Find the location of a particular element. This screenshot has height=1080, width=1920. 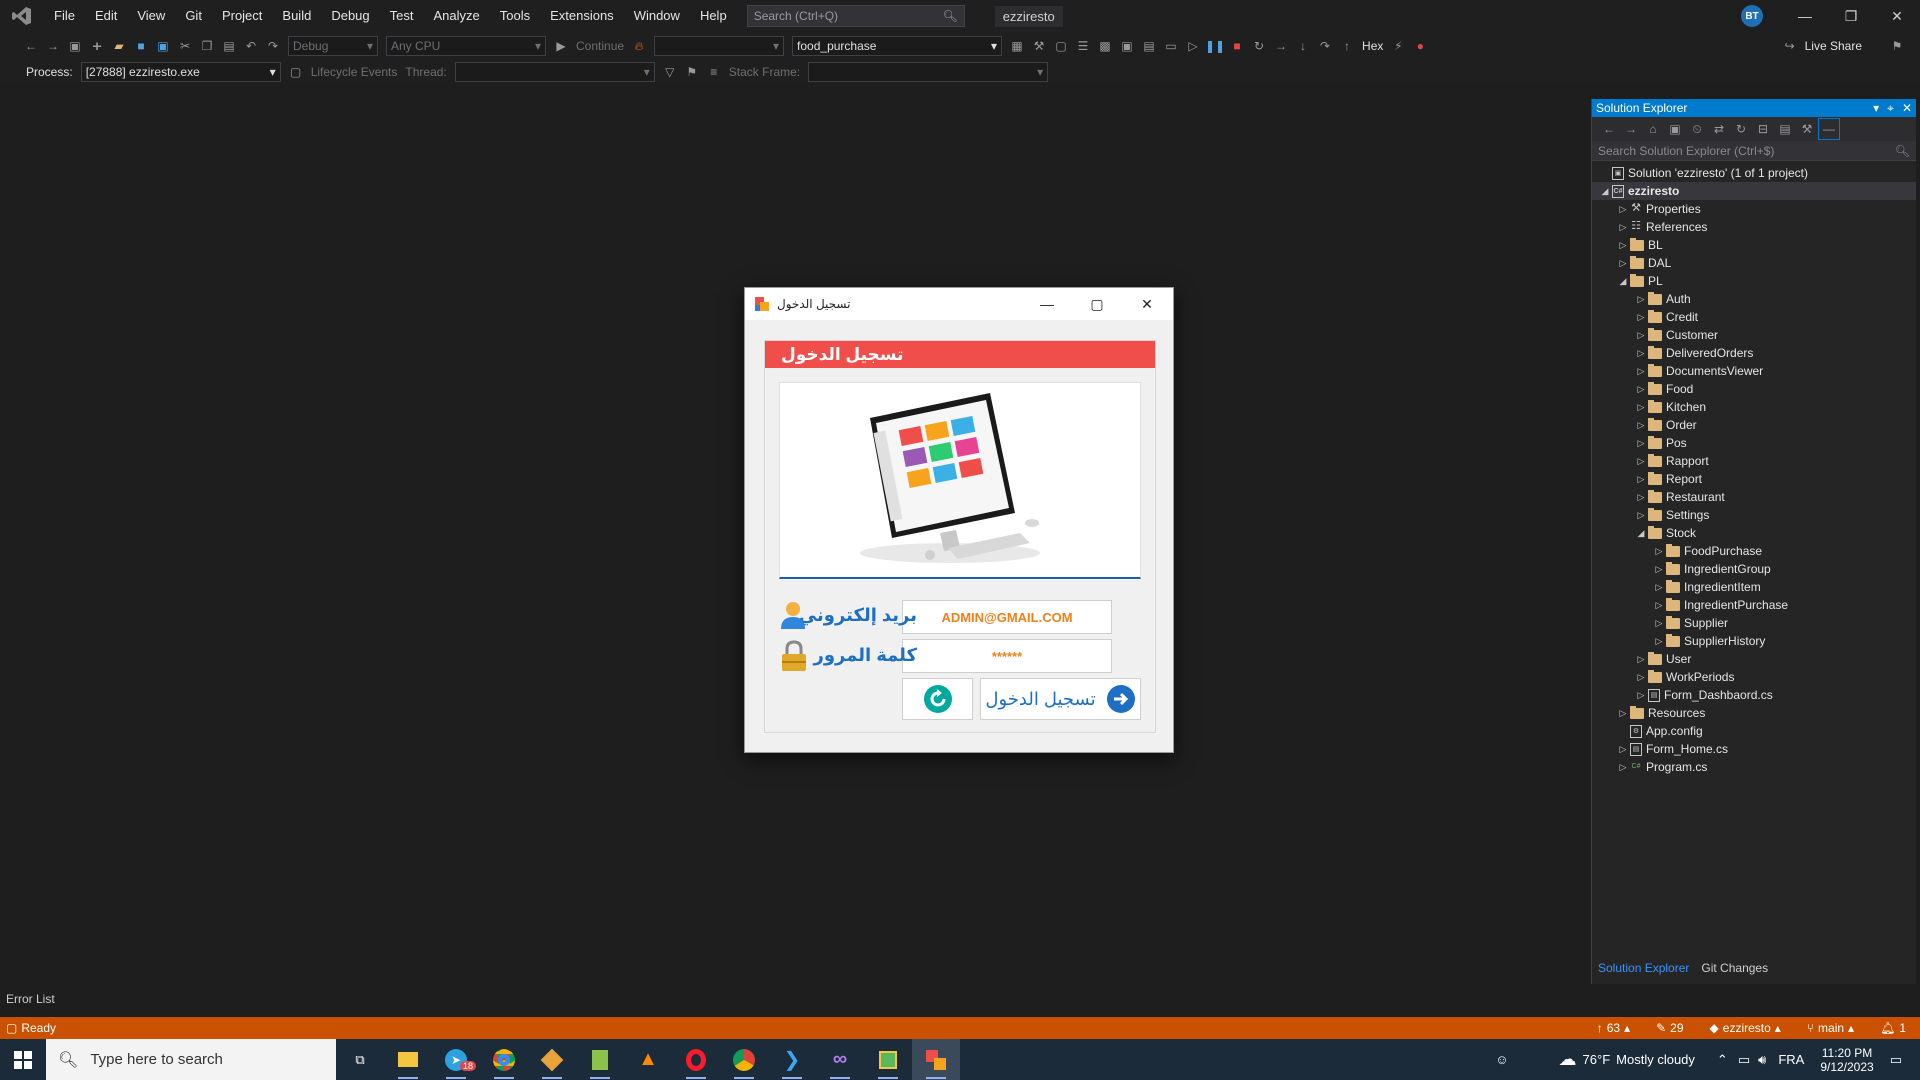

window-icon: ▢ is located at coordinates (1061, 46).